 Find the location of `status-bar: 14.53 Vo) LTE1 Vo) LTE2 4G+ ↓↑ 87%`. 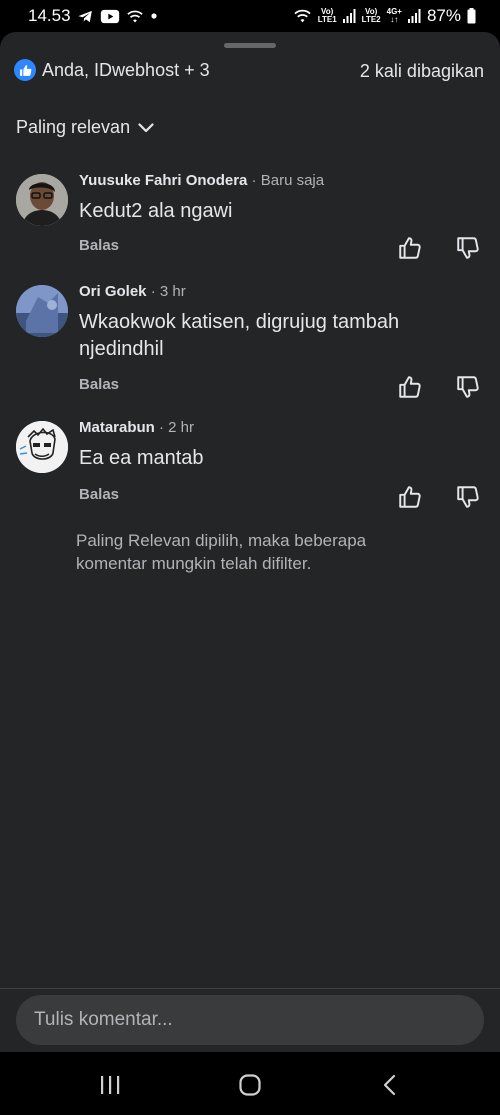

status-bar: 14.53 Vo) LTE1 Vo) LTE2 4G+ ↓↑ 87% is located at coordinates (250, 16).